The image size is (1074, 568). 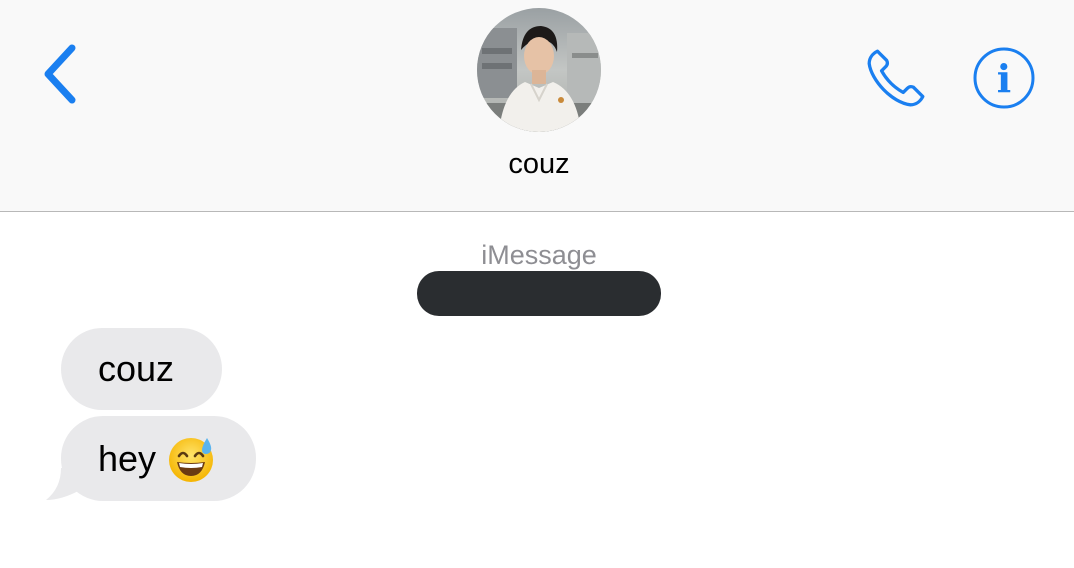 I want to click on contact-avatar, so click(x=539, y=70).